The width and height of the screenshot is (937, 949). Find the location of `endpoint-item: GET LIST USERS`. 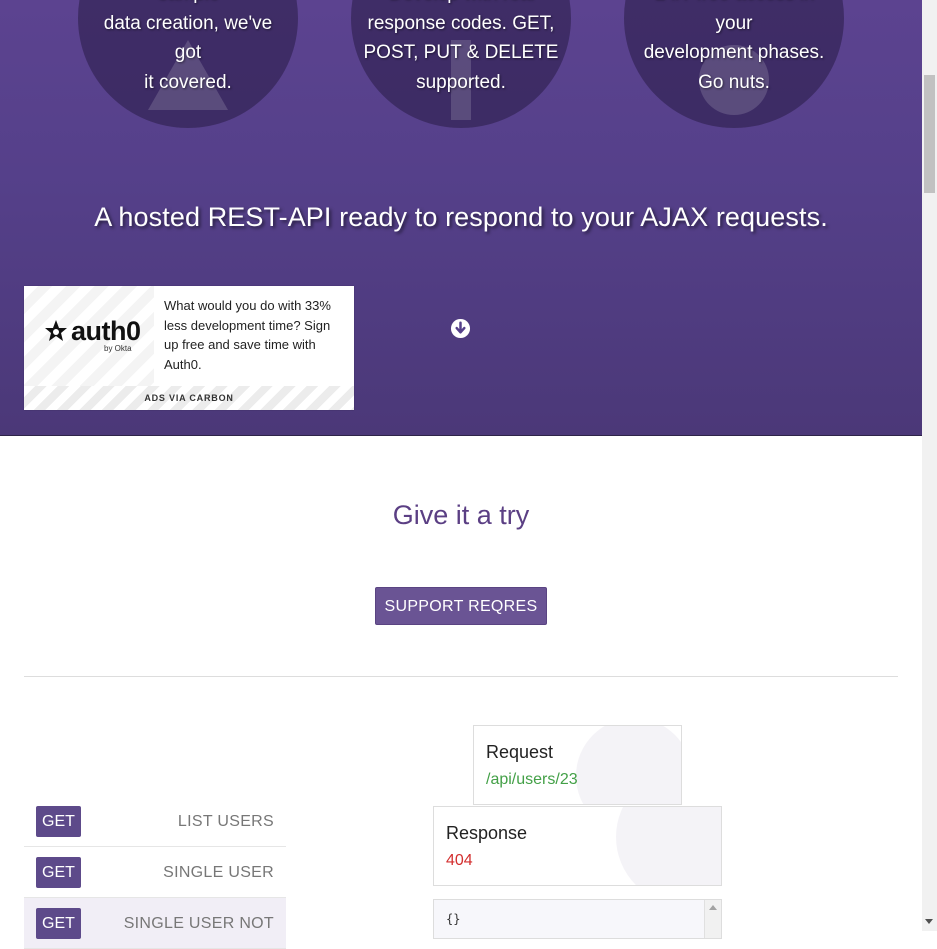

endpoint-item: GET LIST USERS is located at coordinates (155, 821).